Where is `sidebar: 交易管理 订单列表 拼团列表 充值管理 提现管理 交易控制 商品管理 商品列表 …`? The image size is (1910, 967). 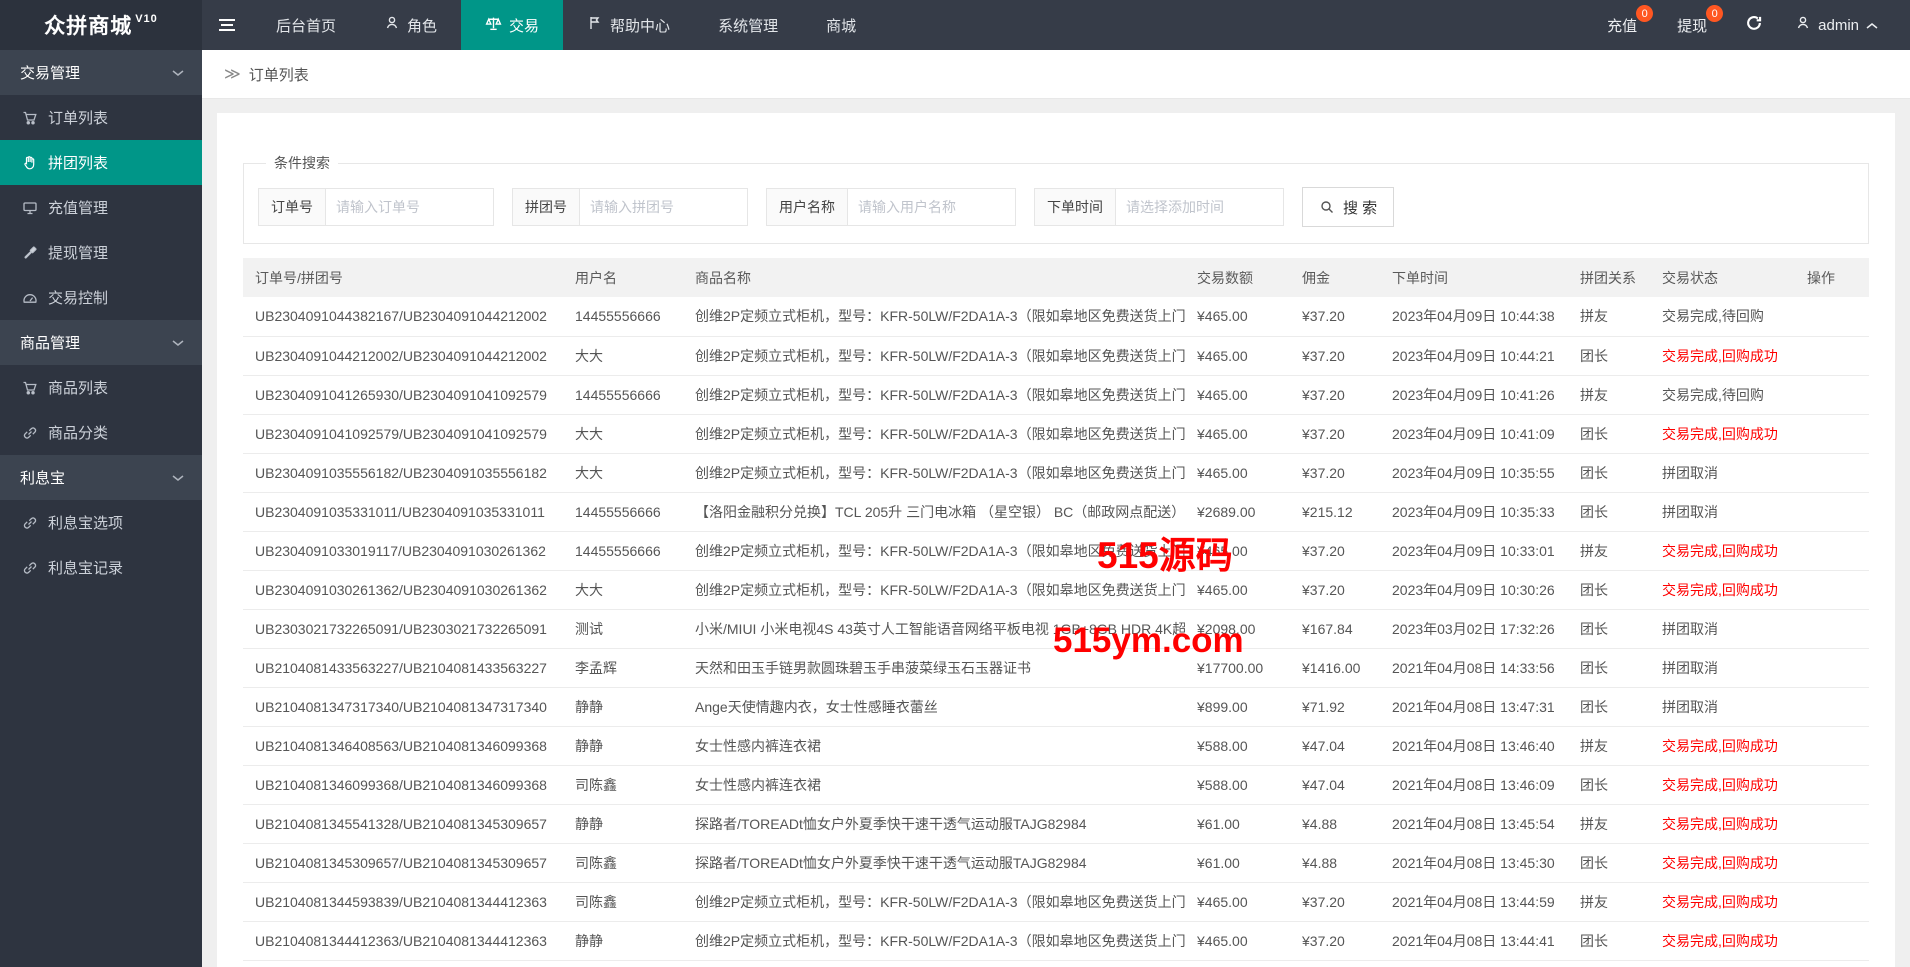 sidebar: 交易管理 订单列表 拼团列表 充值管理 提现管理 交易控制 商品管理 商品列表 … is located at coordinates (101, 508).